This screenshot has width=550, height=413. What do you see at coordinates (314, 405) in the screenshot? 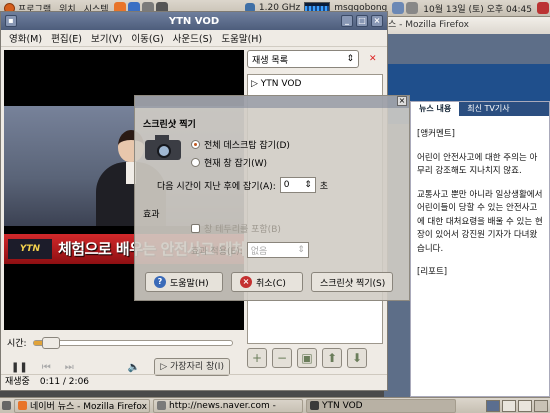
I see `video-player-icon` at bounding box center [314, 405].